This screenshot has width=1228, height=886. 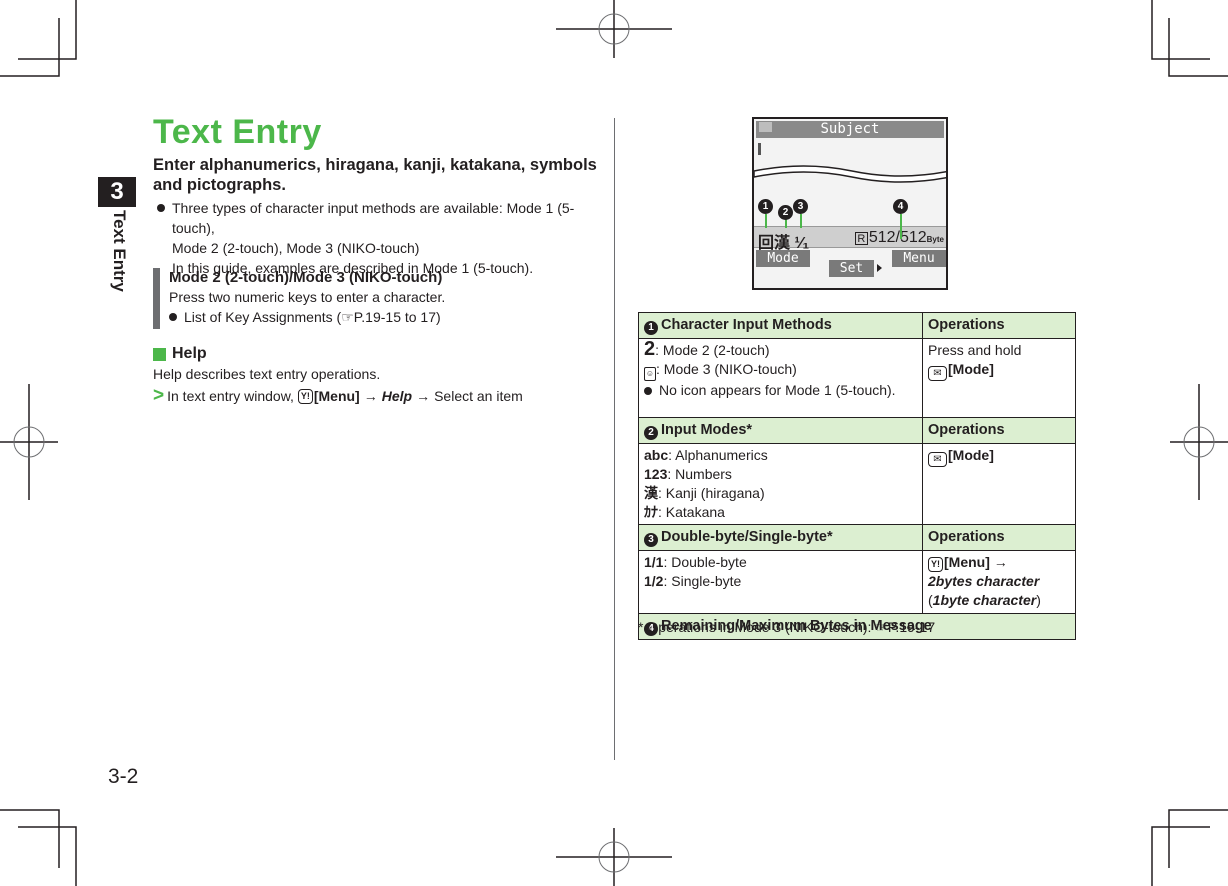 I want to click on chapter-label: Text Entry, so click(x=119, y=251).